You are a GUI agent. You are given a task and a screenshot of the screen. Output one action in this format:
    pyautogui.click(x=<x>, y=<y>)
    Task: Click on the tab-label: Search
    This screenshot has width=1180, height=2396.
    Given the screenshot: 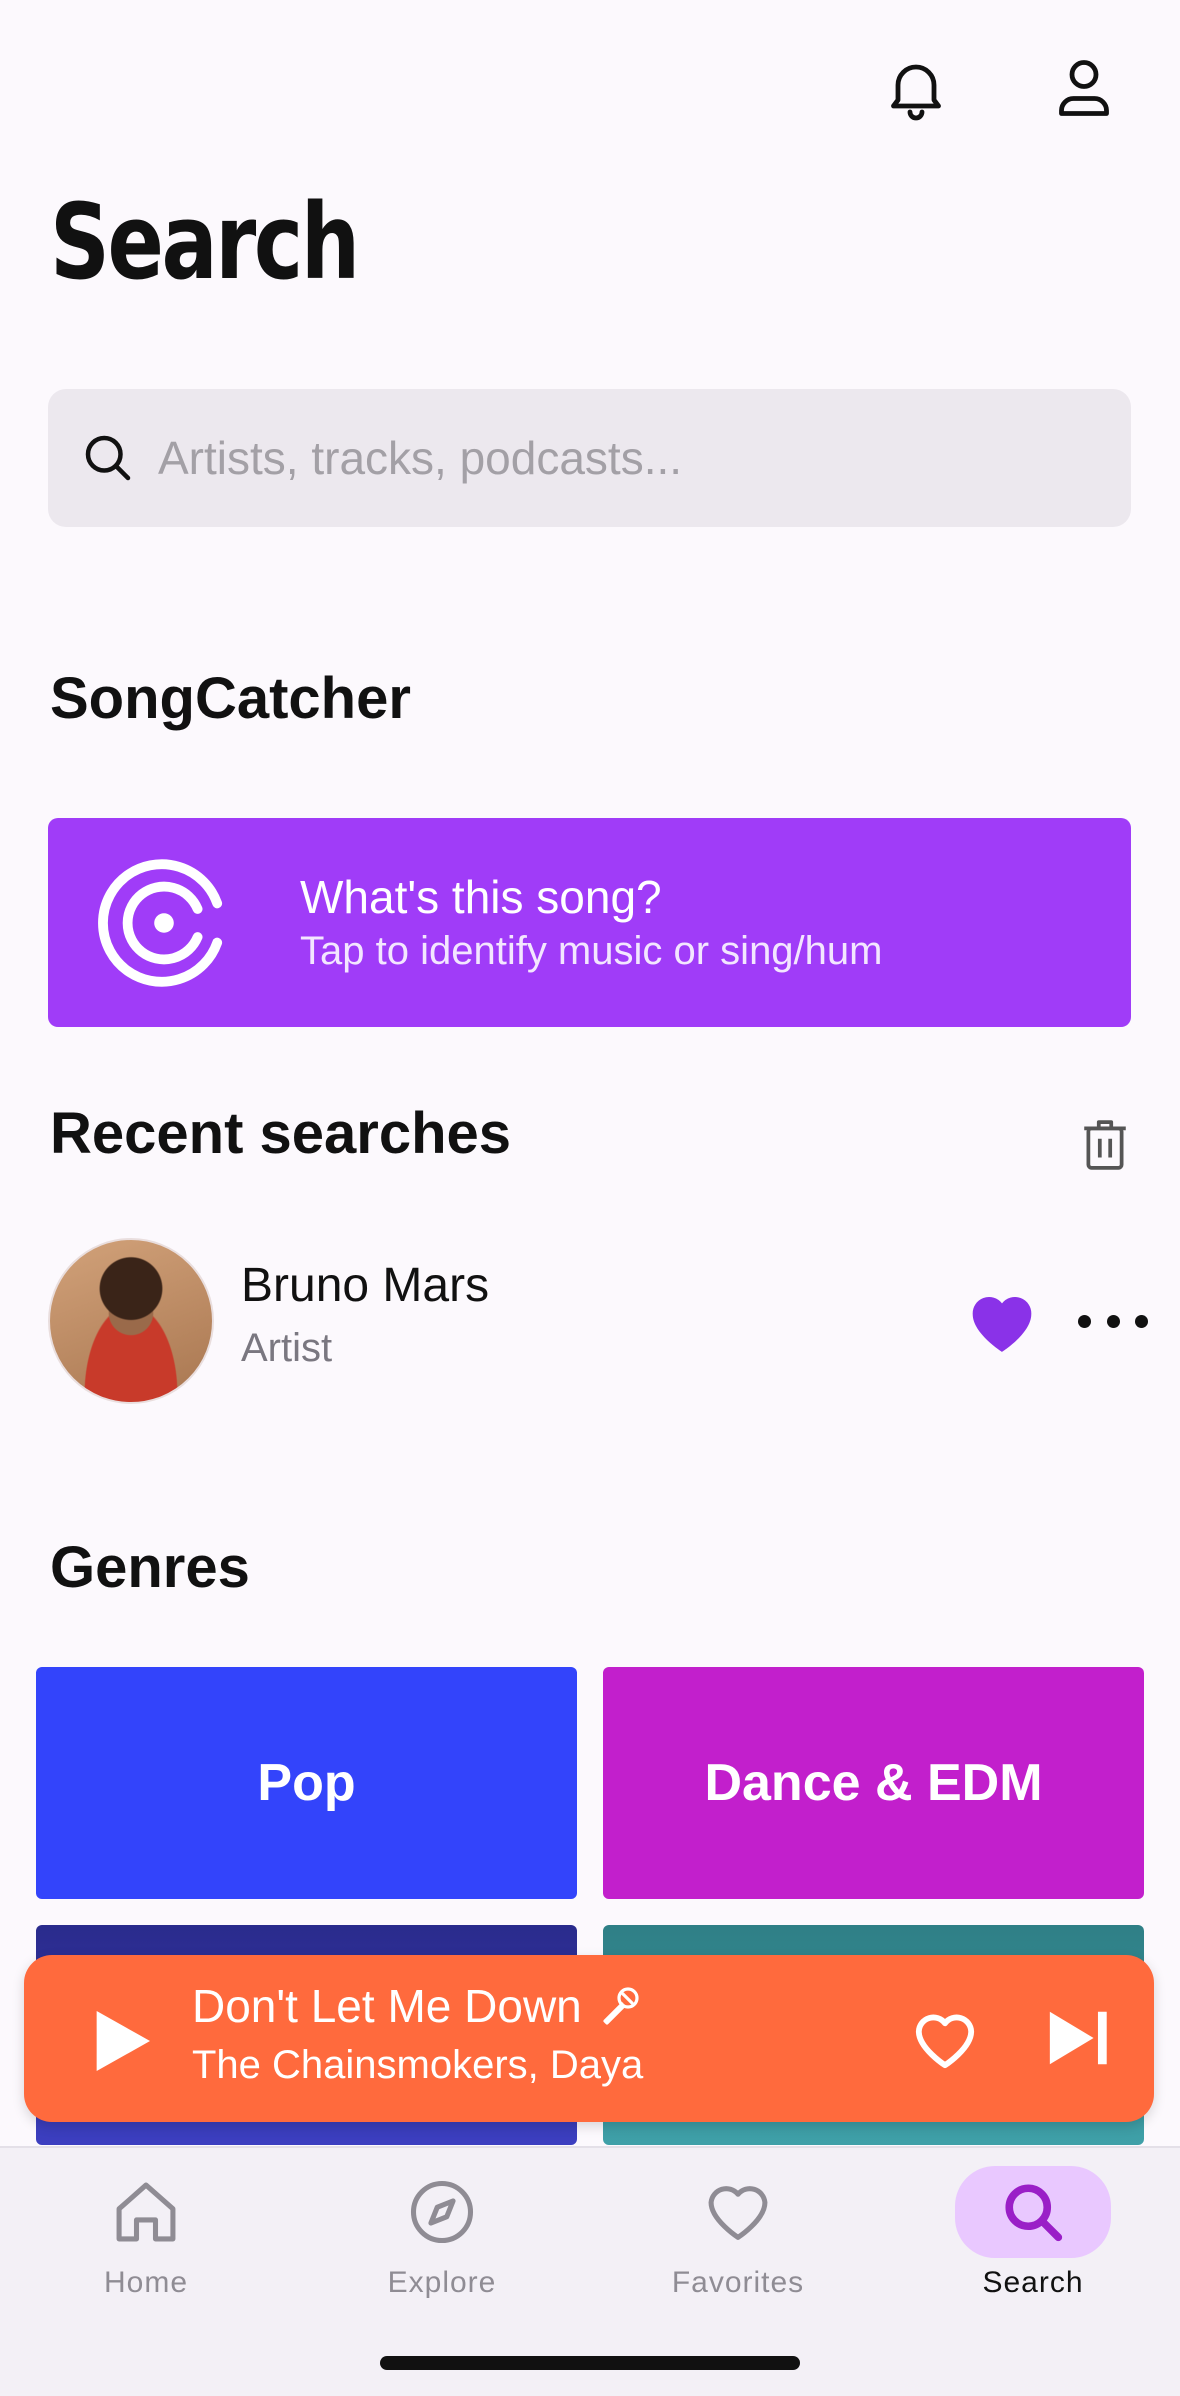 What is the action you would take?
    pyautogui.click(x=1033, y=2282)
    